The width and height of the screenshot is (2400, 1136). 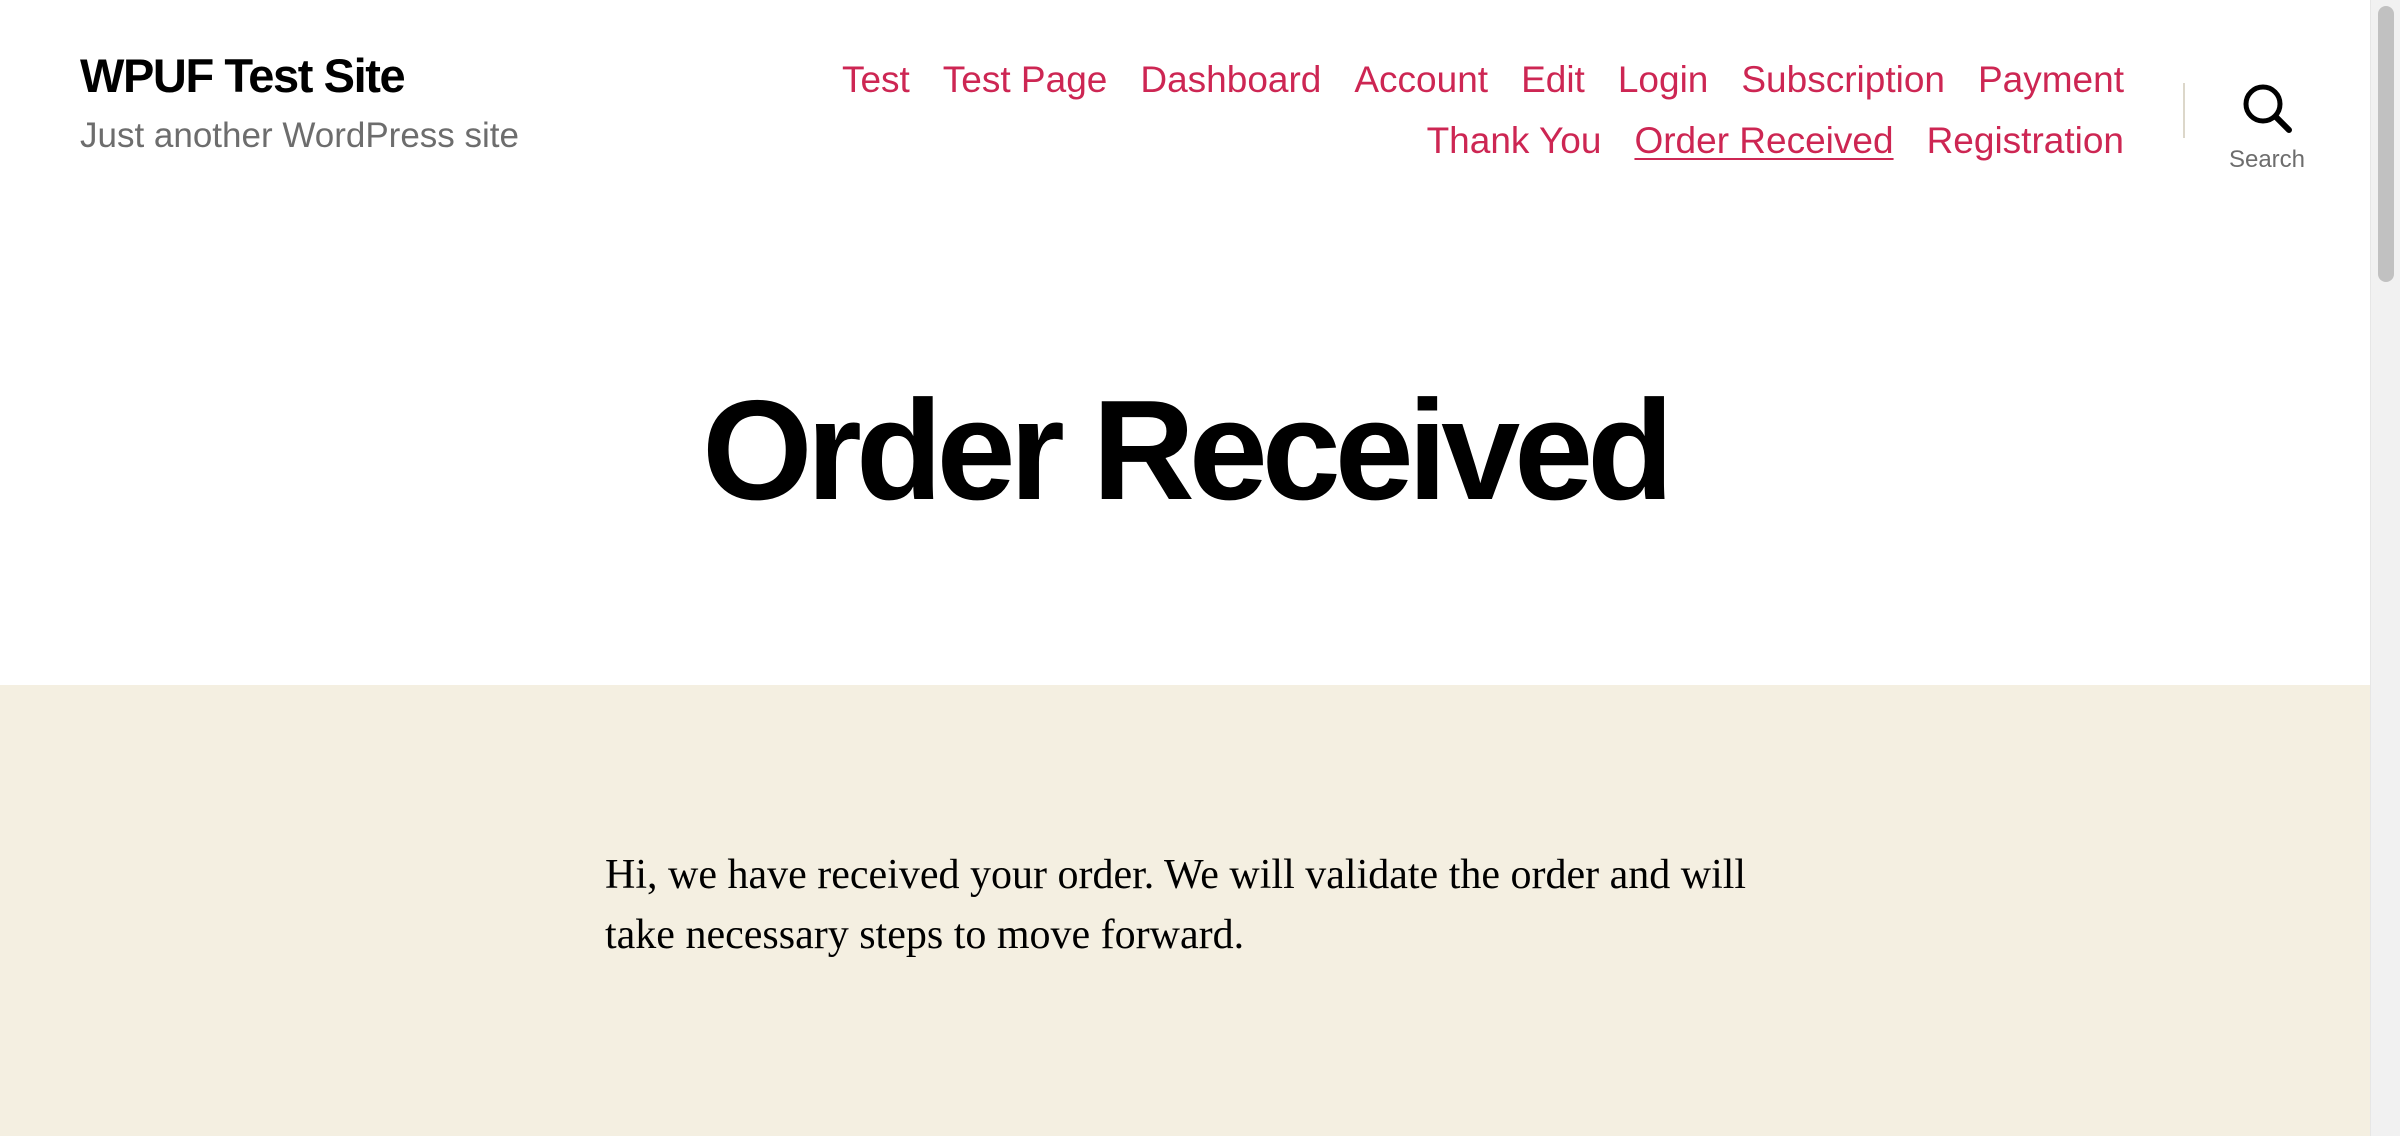 I want to click on vertical-scrollbar, so click(x=2385, y=568).